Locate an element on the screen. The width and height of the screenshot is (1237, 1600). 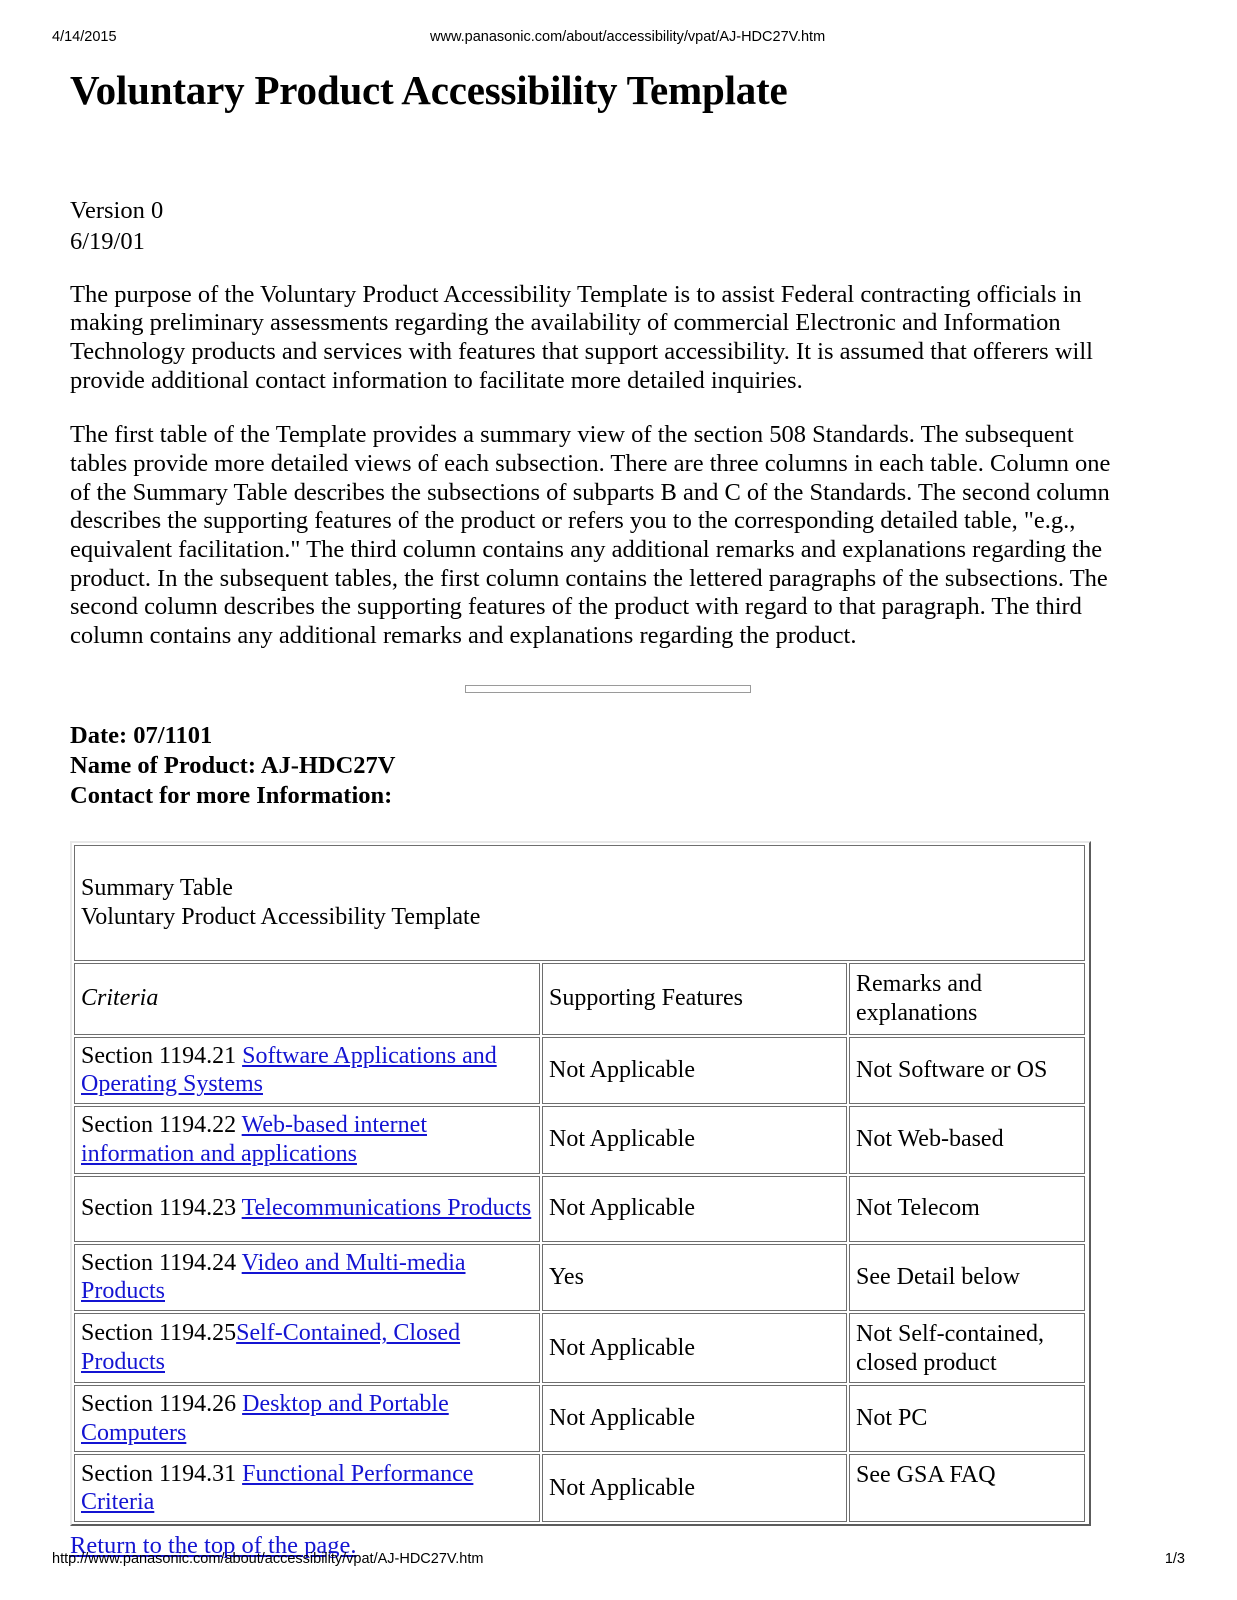
criteria-prefix: Section 1194.26 is located at coordinates (162, 1403).